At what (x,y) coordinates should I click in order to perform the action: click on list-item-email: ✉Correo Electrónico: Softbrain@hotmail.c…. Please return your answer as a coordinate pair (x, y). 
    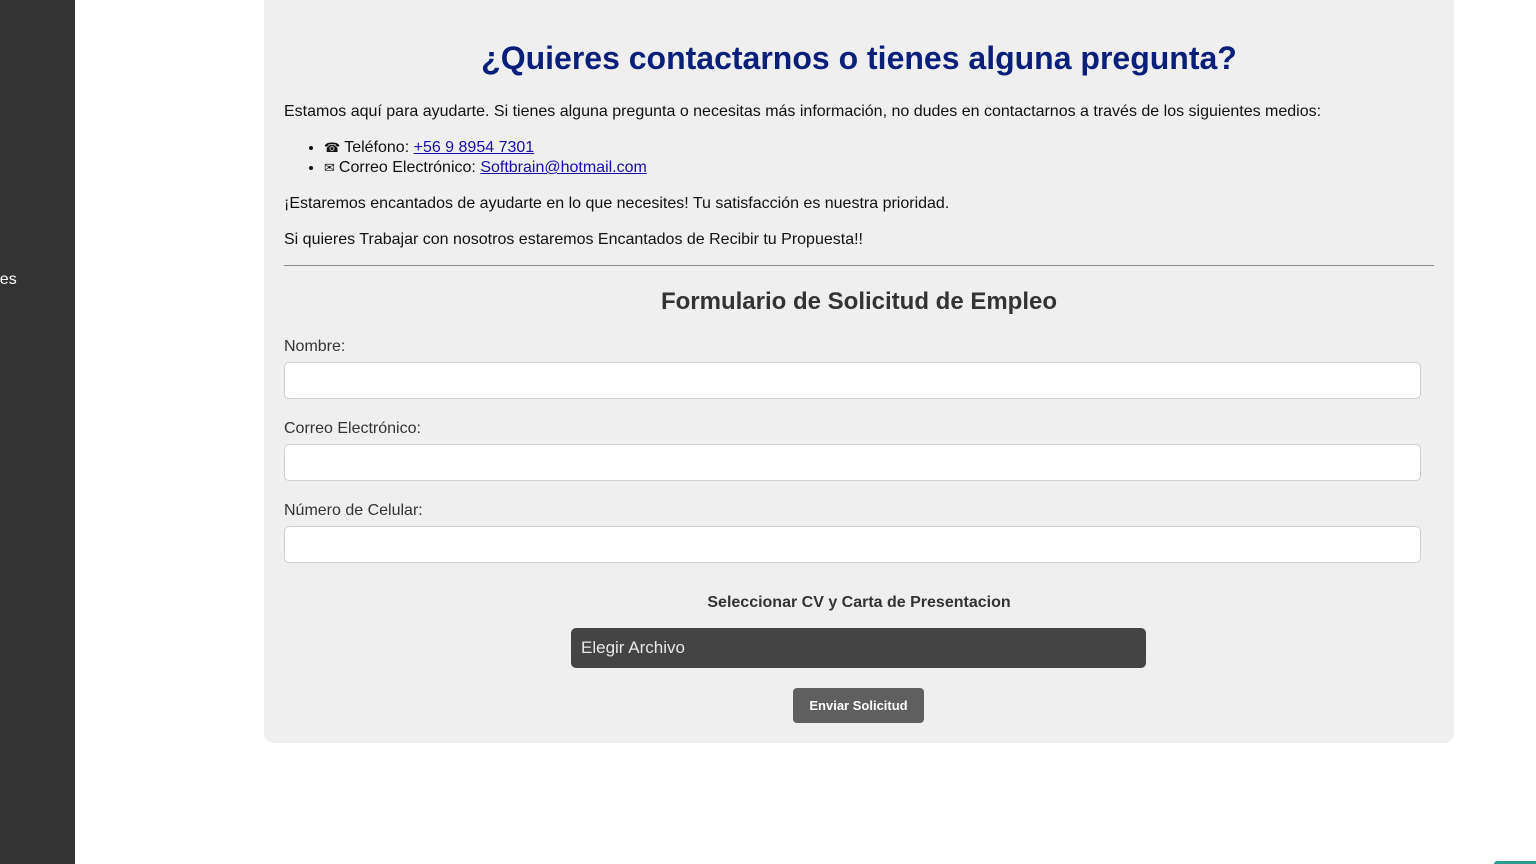
    Looking at the image, I should click on (485, 168).